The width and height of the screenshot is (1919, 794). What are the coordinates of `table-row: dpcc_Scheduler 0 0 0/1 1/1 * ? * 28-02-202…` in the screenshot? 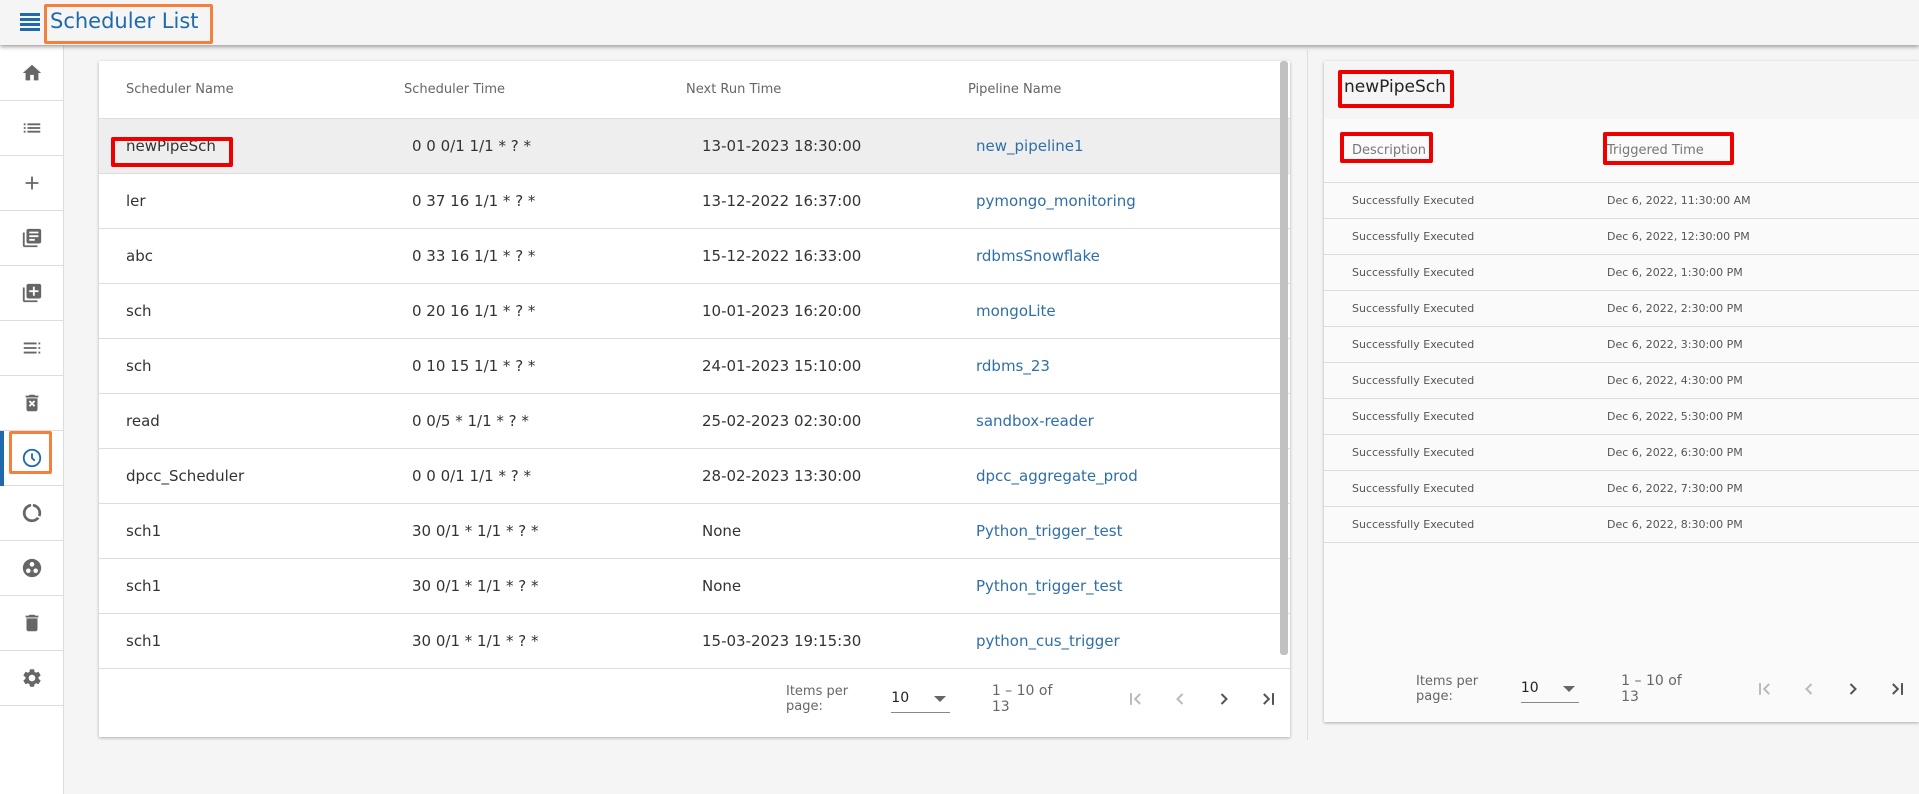 It's located at (694, 476).